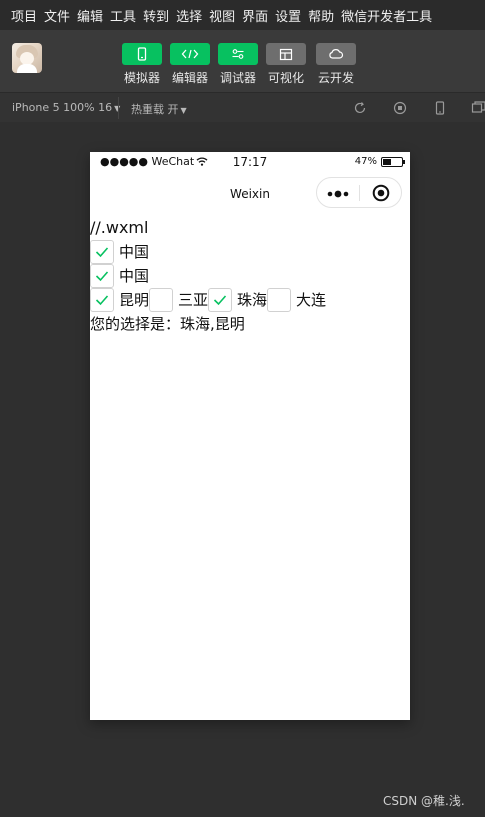  I want to click on code-icon, so click(190, 54).